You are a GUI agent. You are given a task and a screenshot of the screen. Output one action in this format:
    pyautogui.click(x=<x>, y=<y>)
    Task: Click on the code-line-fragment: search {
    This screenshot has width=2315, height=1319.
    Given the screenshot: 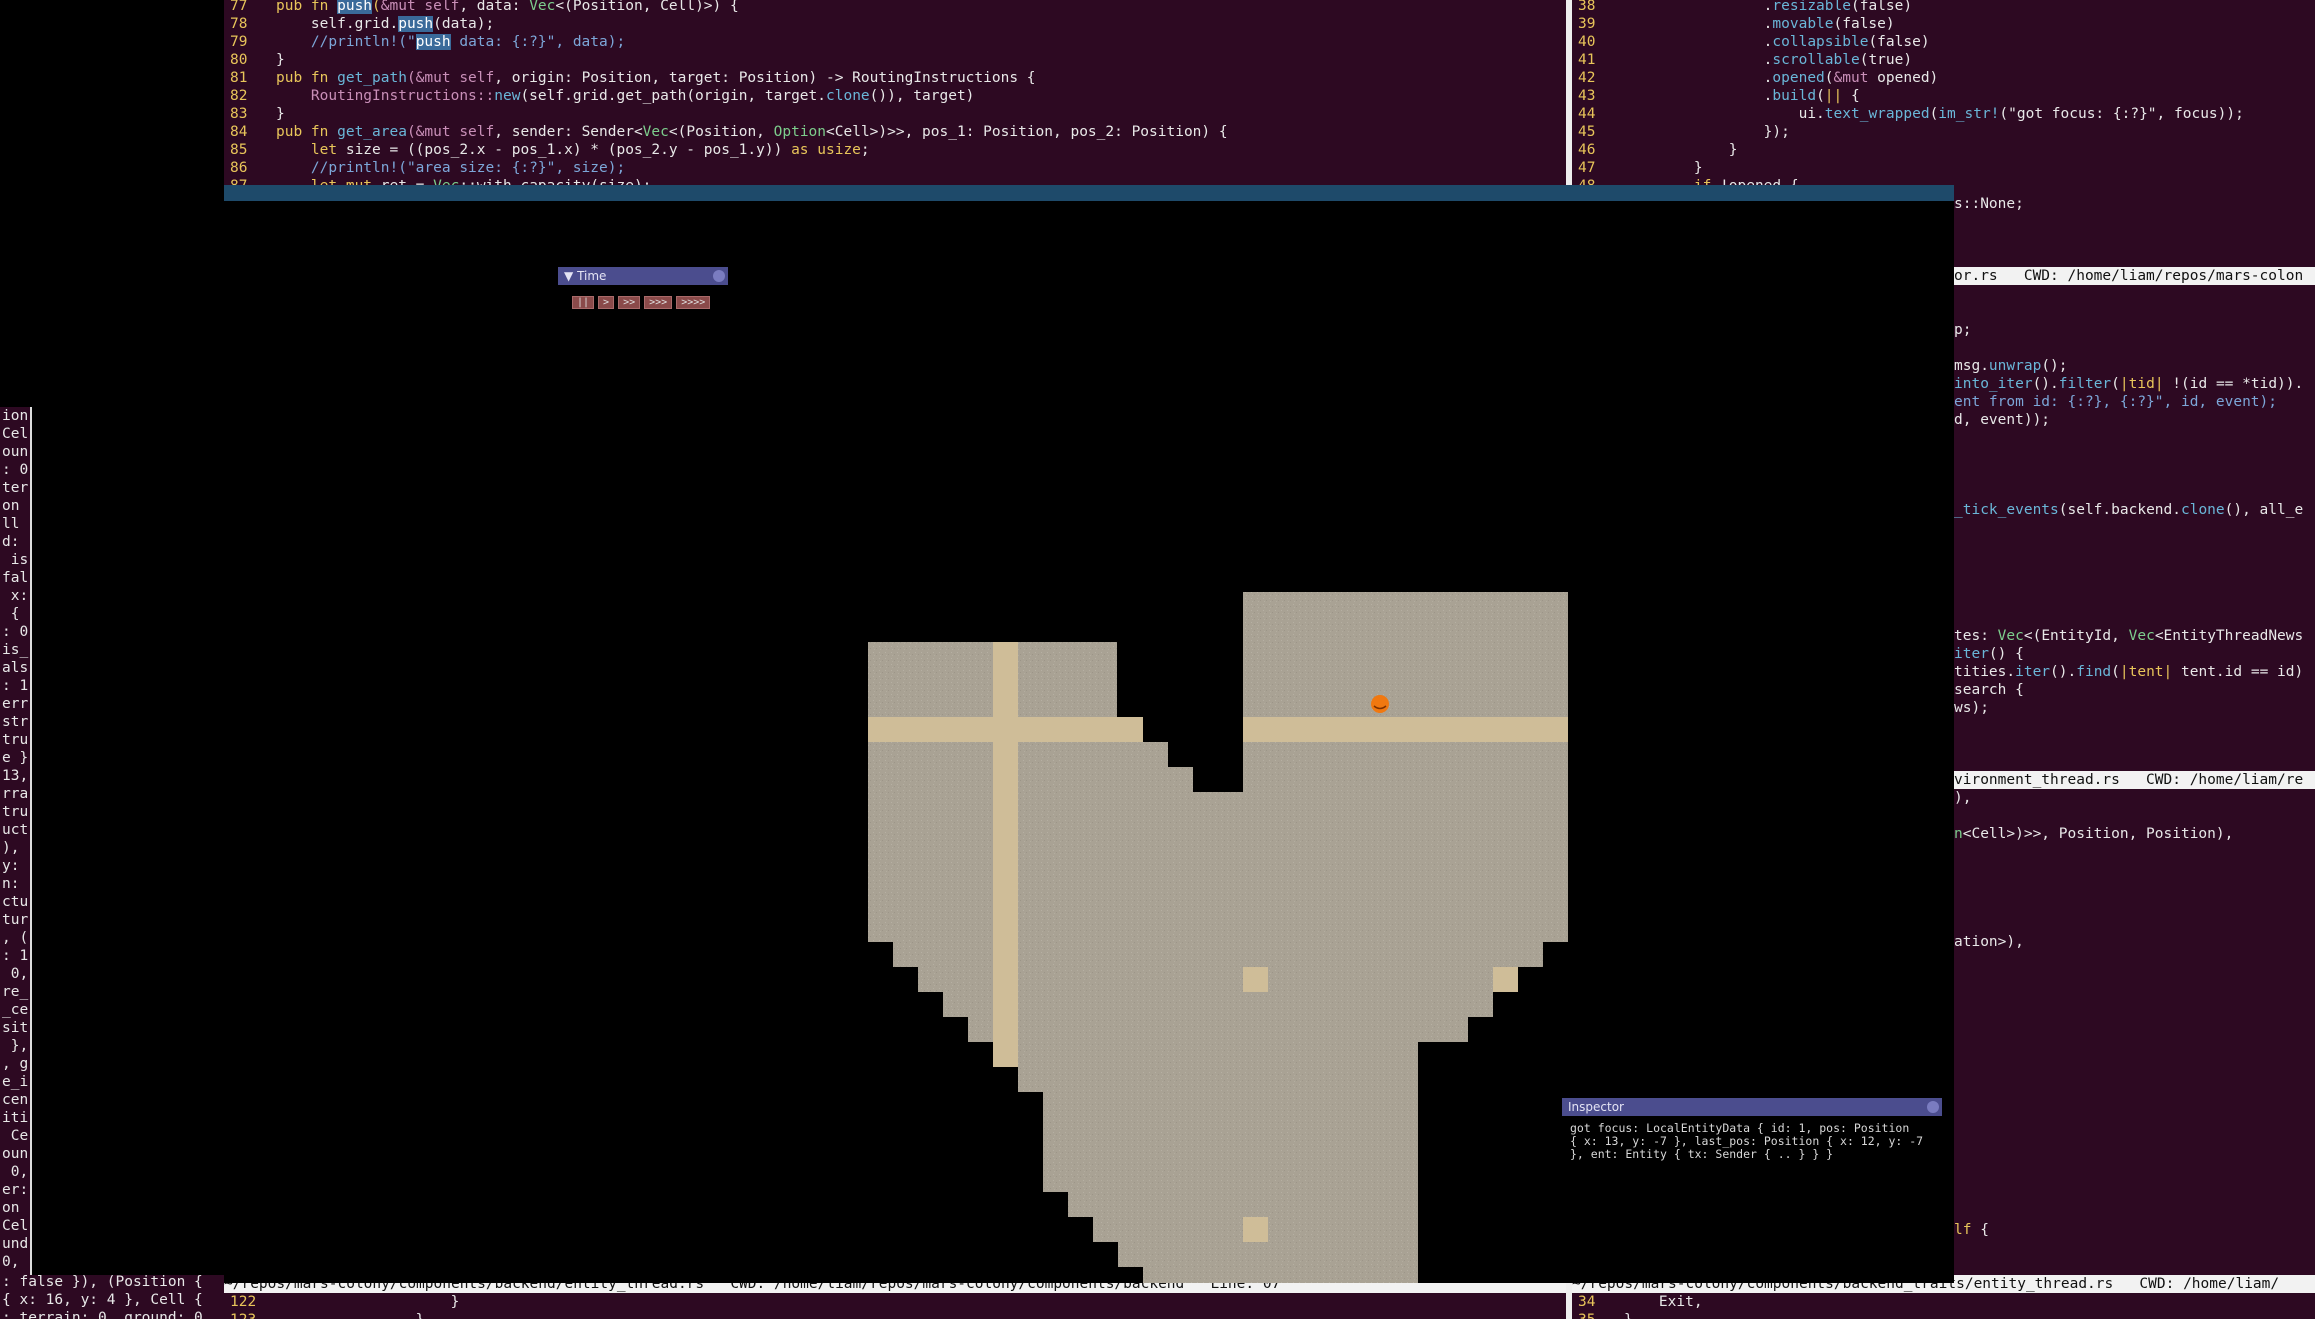 What is the action you would take?
    pyautogui.click(x=1989, y=690)
    